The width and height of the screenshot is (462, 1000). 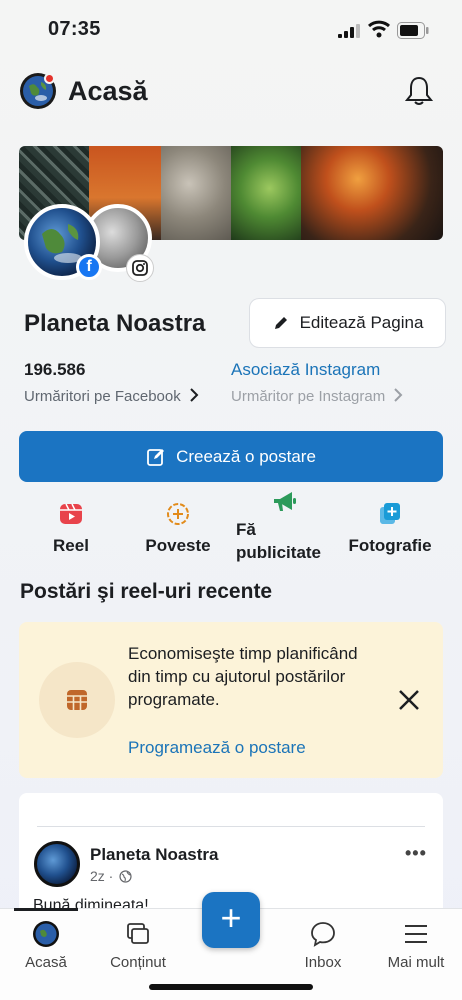 What do you see at coordinates (390, 529) in the screenshot?
I see `action-photo: Fotografie` at bounding box center [390, 529].